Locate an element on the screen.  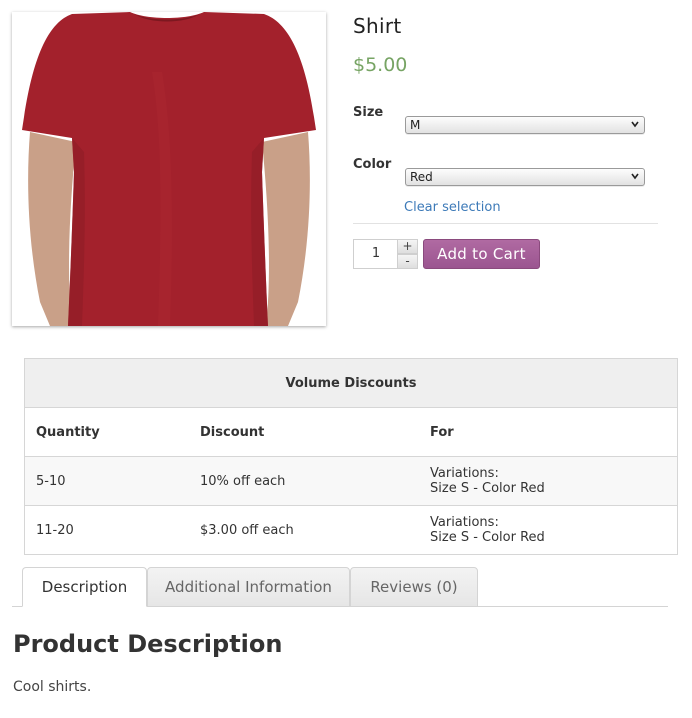
quantity-increase-button: + is located at coordinates (407, 246).